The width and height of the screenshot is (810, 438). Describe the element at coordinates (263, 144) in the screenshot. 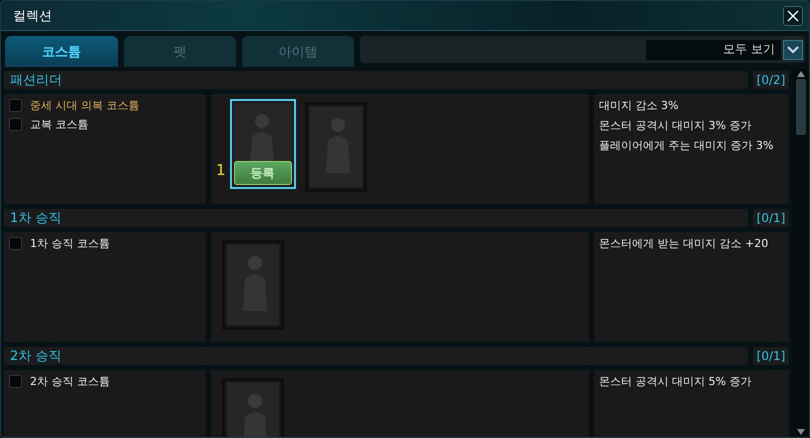

I see `costume-card: 등록` at that location.